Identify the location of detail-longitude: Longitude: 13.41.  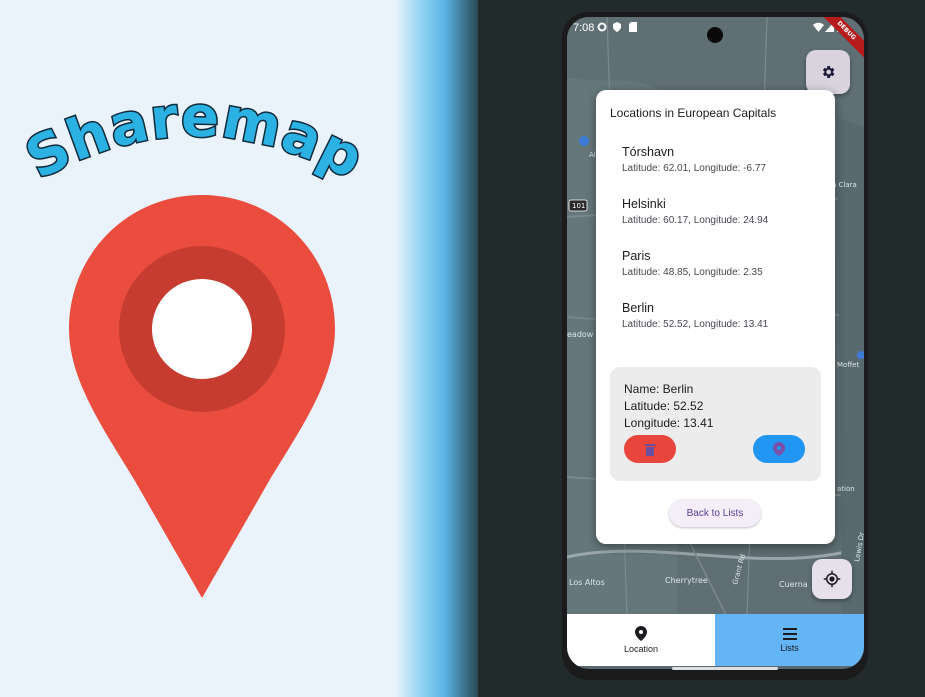
(669, 423).